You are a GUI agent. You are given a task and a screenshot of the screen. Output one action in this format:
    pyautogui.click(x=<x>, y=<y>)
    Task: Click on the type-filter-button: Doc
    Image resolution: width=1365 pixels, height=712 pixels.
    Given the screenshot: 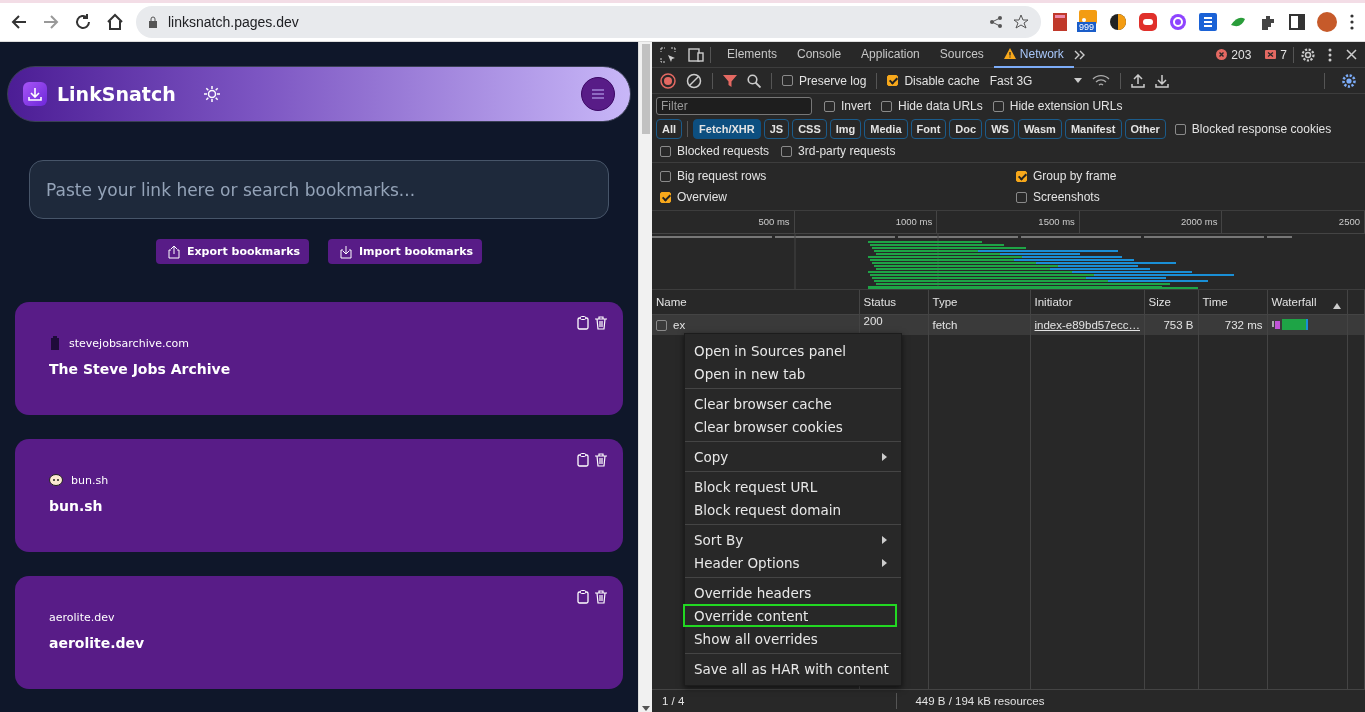 What is the action you would take?
    pyautogui.click(x=966, y=129)
    